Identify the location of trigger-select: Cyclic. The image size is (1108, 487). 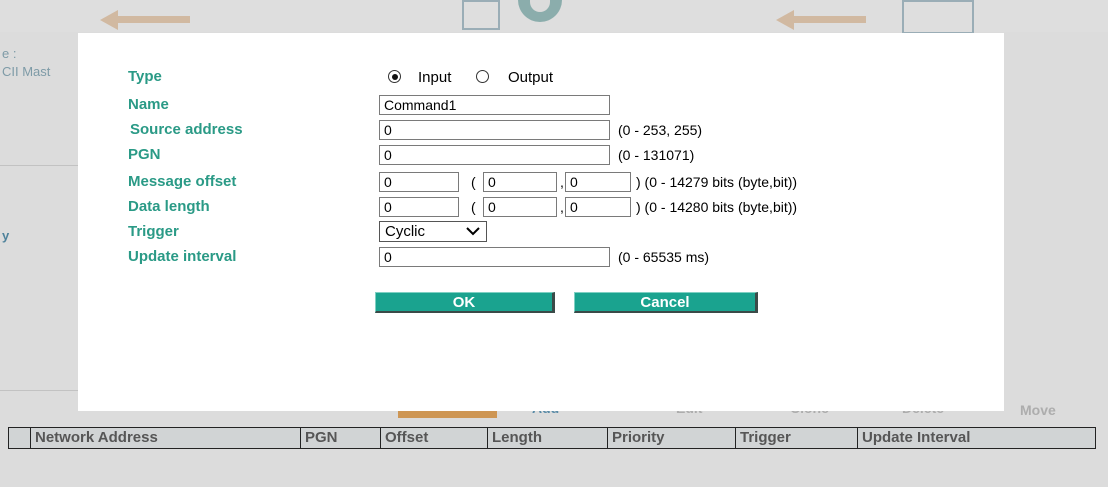
(433, 231).